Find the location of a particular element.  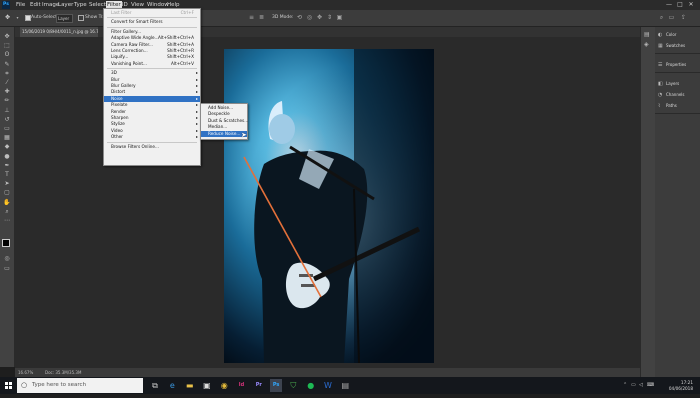

shield-app-icon: ⛉ is located at coordinates (293, 385).